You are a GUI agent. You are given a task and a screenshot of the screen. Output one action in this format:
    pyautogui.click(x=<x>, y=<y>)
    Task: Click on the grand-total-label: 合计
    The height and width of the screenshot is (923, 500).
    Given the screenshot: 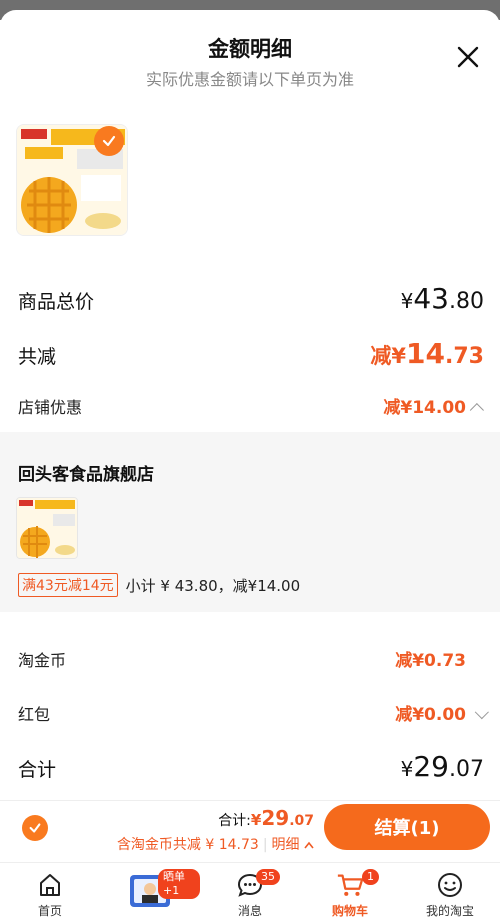 What is the action you would take?
    pyautogui.click(x=37, y=770)
    